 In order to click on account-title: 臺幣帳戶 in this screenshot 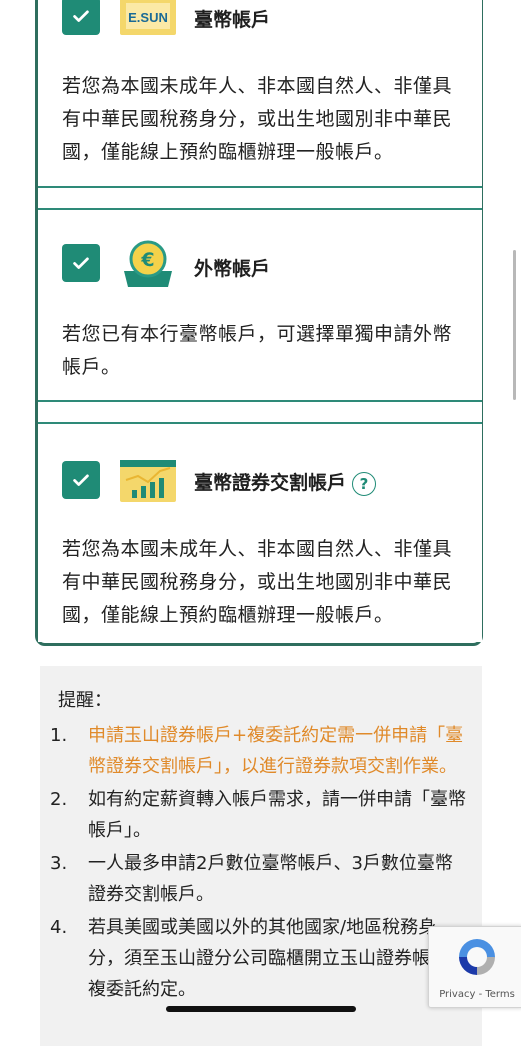, I will do `click(232, 20)`.